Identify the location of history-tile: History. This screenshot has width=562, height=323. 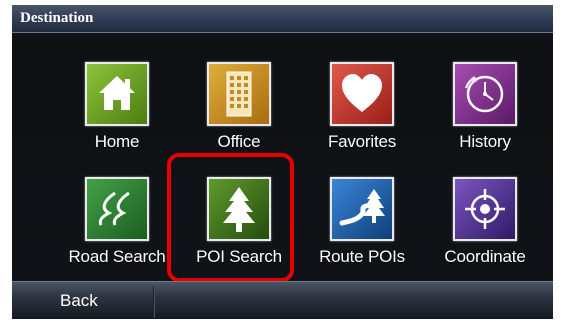
(488, 116).